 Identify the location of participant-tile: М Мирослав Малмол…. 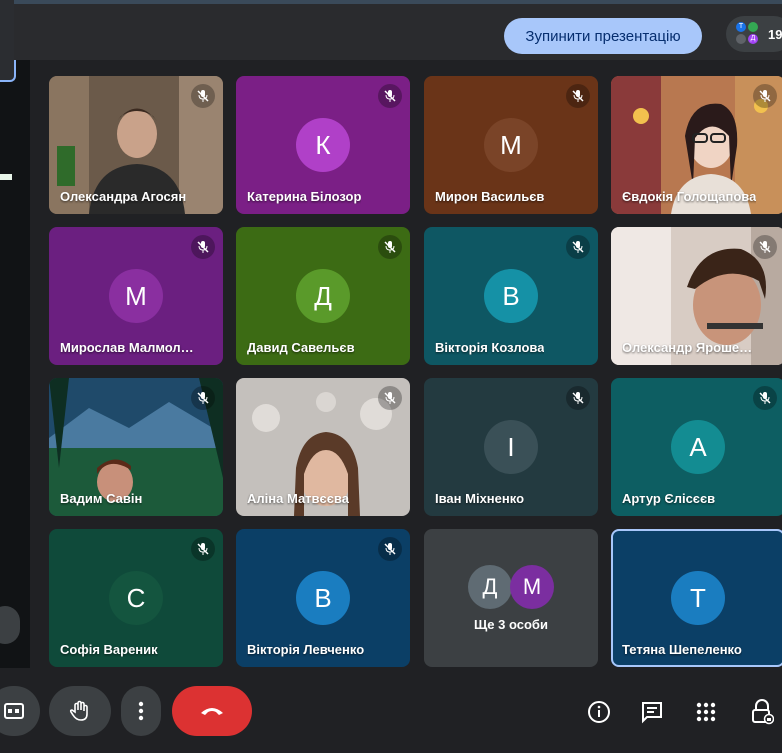
(136, 296).